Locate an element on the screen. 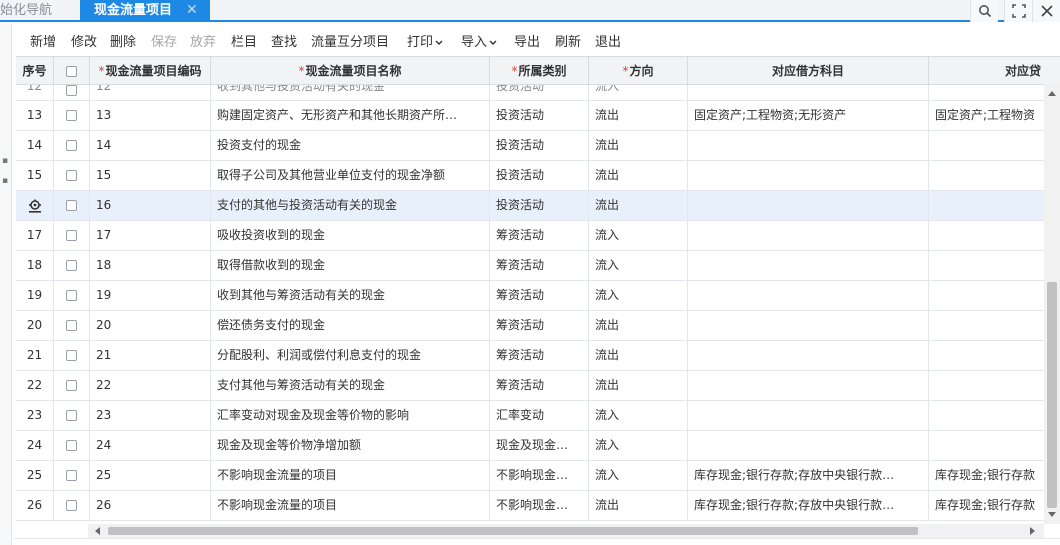 The width and height of the screenshot is (1060, 545). table-row: 14 14 投资支付的现金 投资活动 流出 is located at coordinates (538, 146).